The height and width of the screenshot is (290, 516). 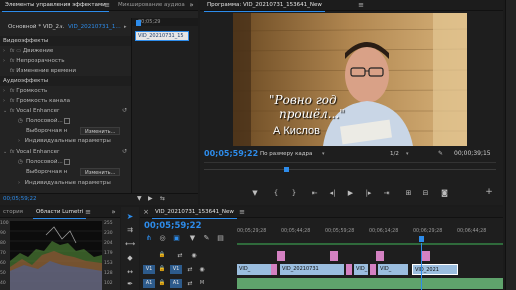 I want to click on go-to-out-icon: ⇥, so click(x=386, y=193).